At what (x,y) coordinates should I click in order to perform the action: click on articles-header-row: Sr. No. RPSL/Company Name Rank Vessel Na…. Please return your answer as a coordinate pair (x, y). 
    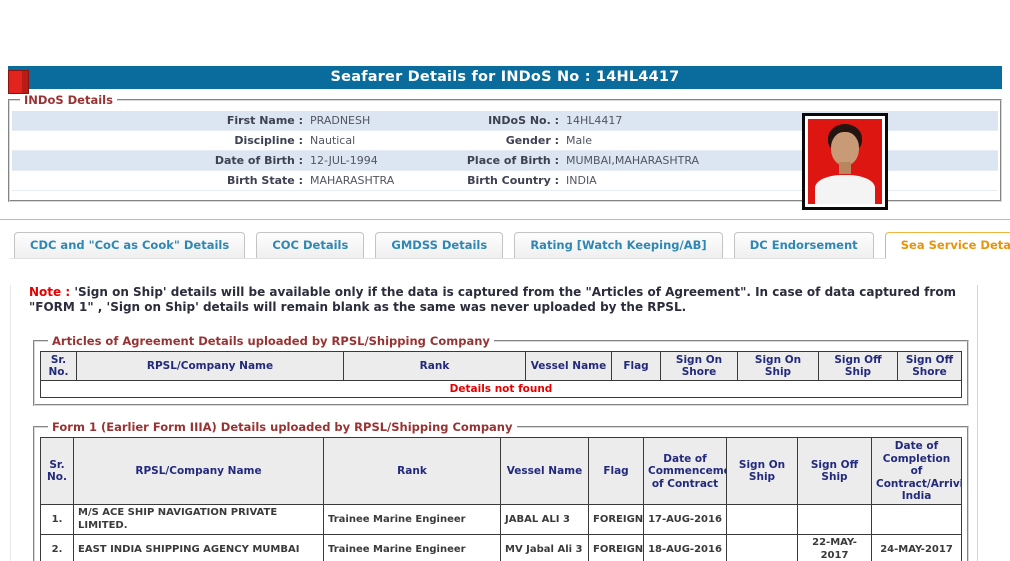
    Looking at the image, I should click on (501, 366).